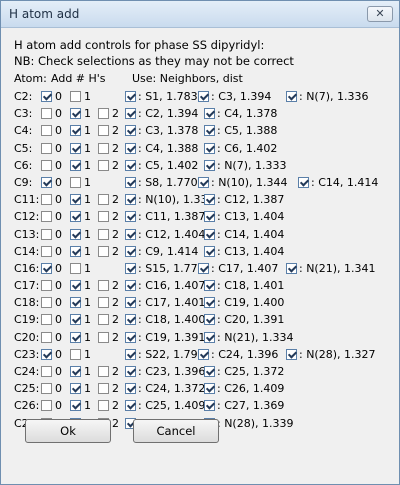  I want to click on cancel-button: Cancel, so click(176, 431).